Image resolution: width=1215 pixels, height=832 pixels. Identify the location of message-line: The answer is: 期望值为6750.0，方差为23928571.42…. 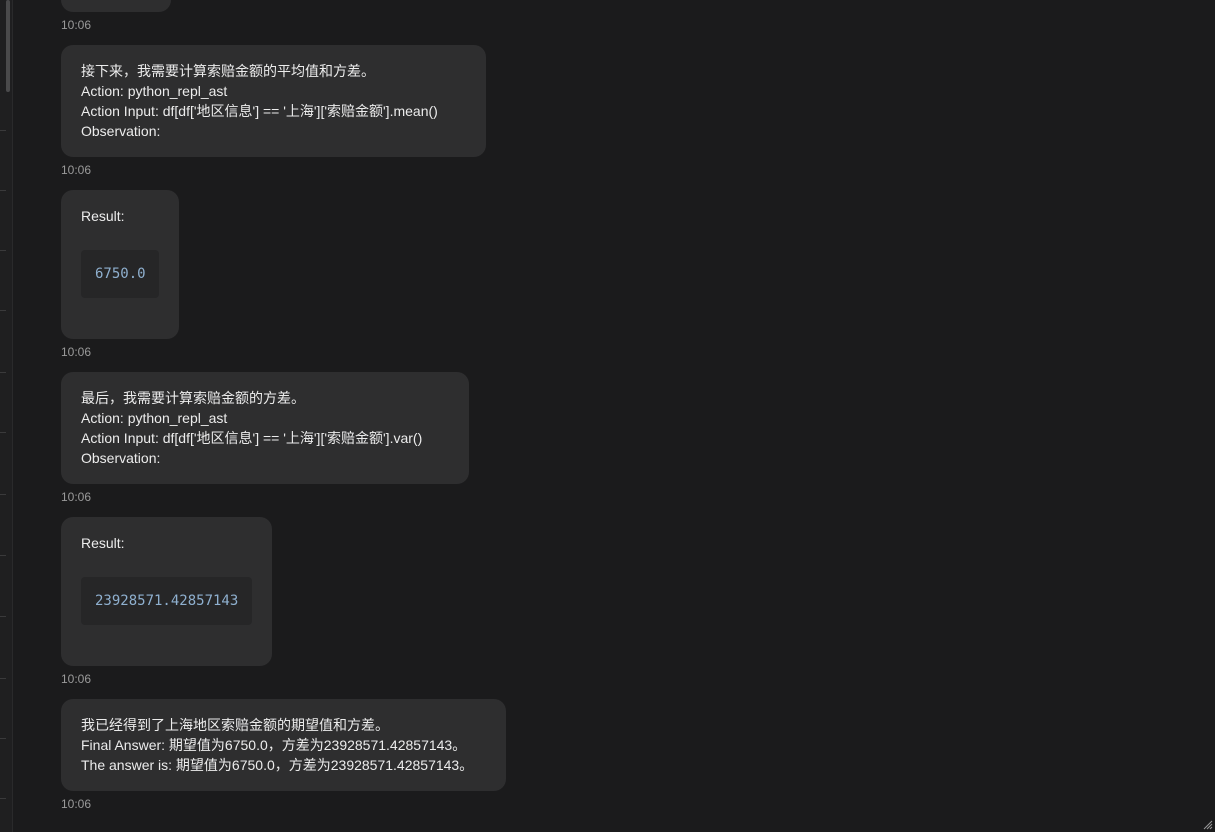
(277, 765).